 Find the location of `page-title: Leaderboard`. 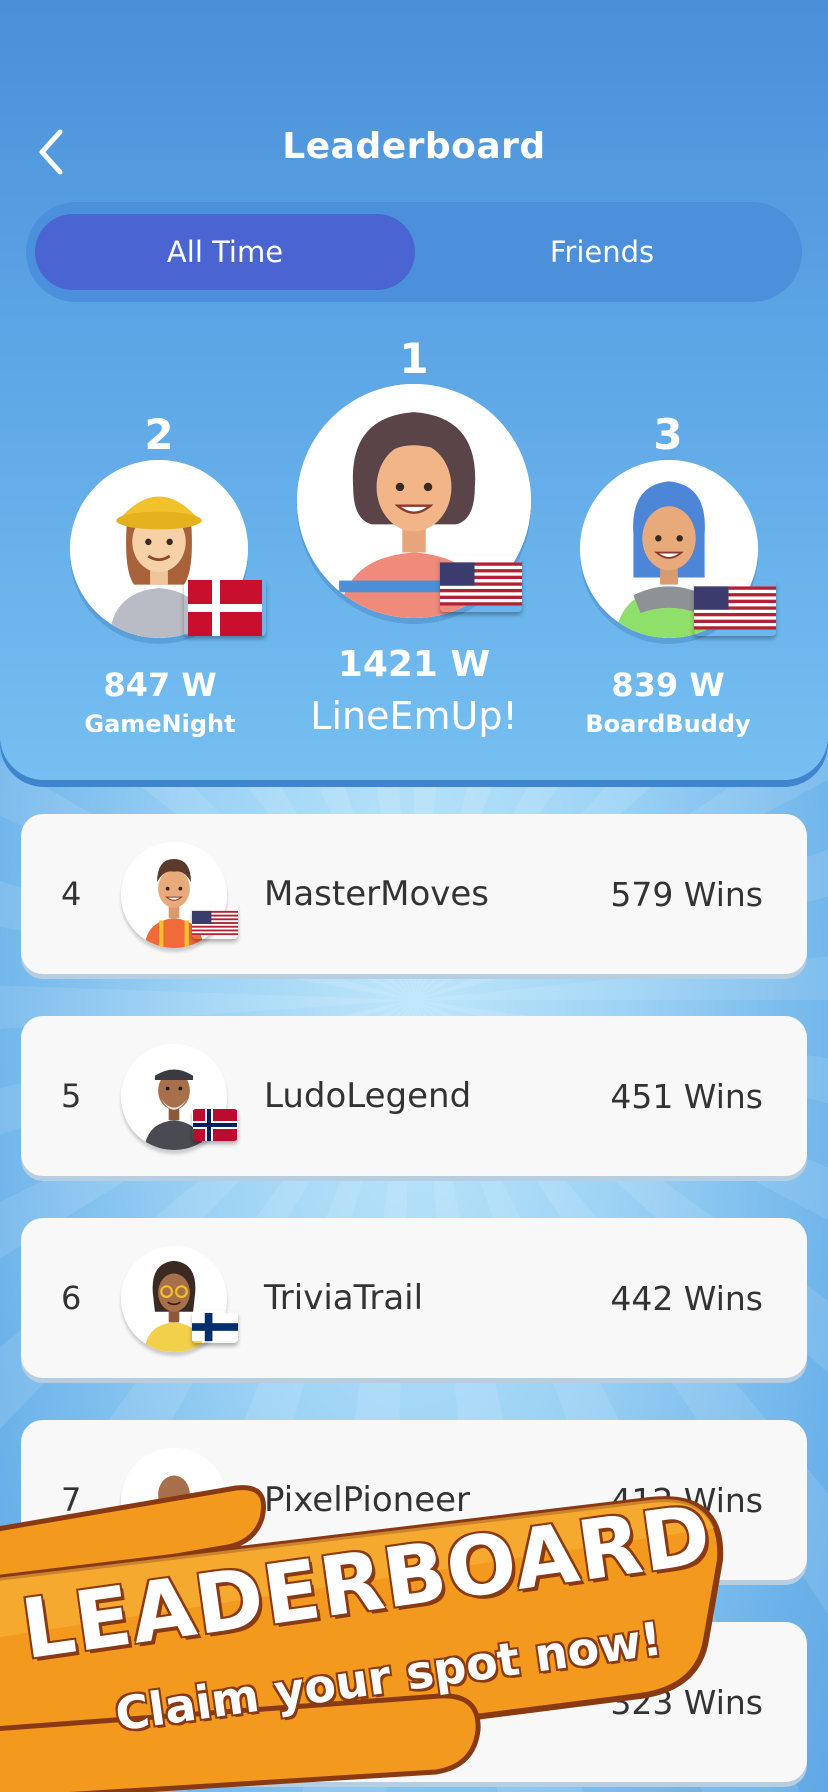

page-title: Leaderboard is located at coordinates (414, 146).